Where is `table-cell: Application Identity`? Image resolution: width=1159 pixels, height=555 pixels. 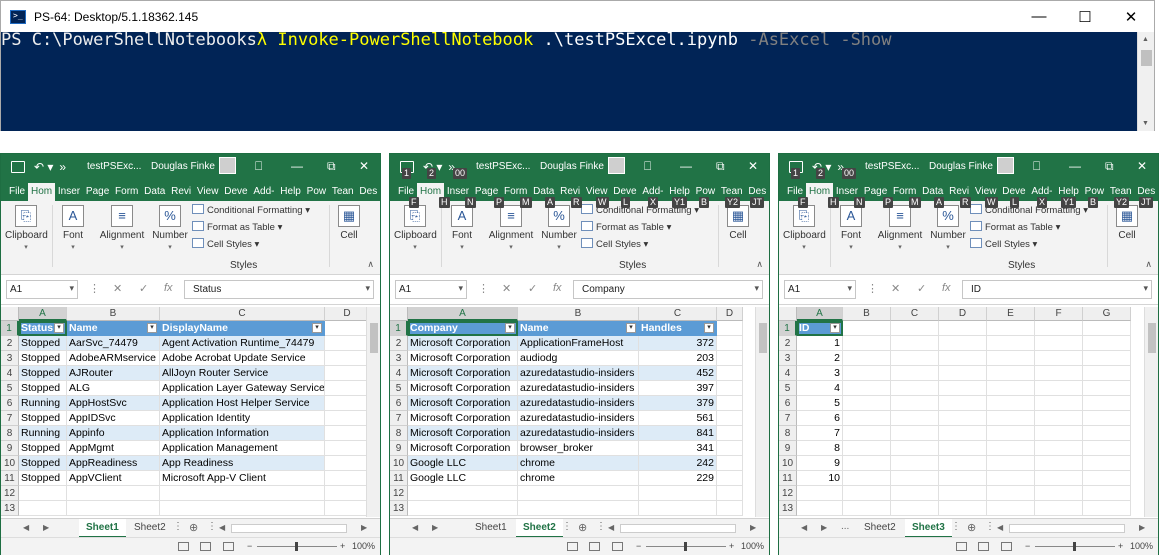 table-cell: Application Identity is located at coordinates (242, 418).